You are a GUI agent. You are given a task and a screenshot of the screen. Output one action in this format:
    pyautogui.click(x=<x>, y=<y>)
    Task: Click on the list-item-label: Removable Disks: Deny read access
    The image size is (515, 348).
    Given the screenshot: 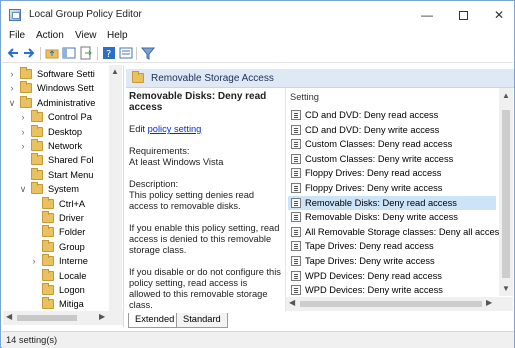 What is the action you would take?
    pyautogui.click(x=381, y=202)
    